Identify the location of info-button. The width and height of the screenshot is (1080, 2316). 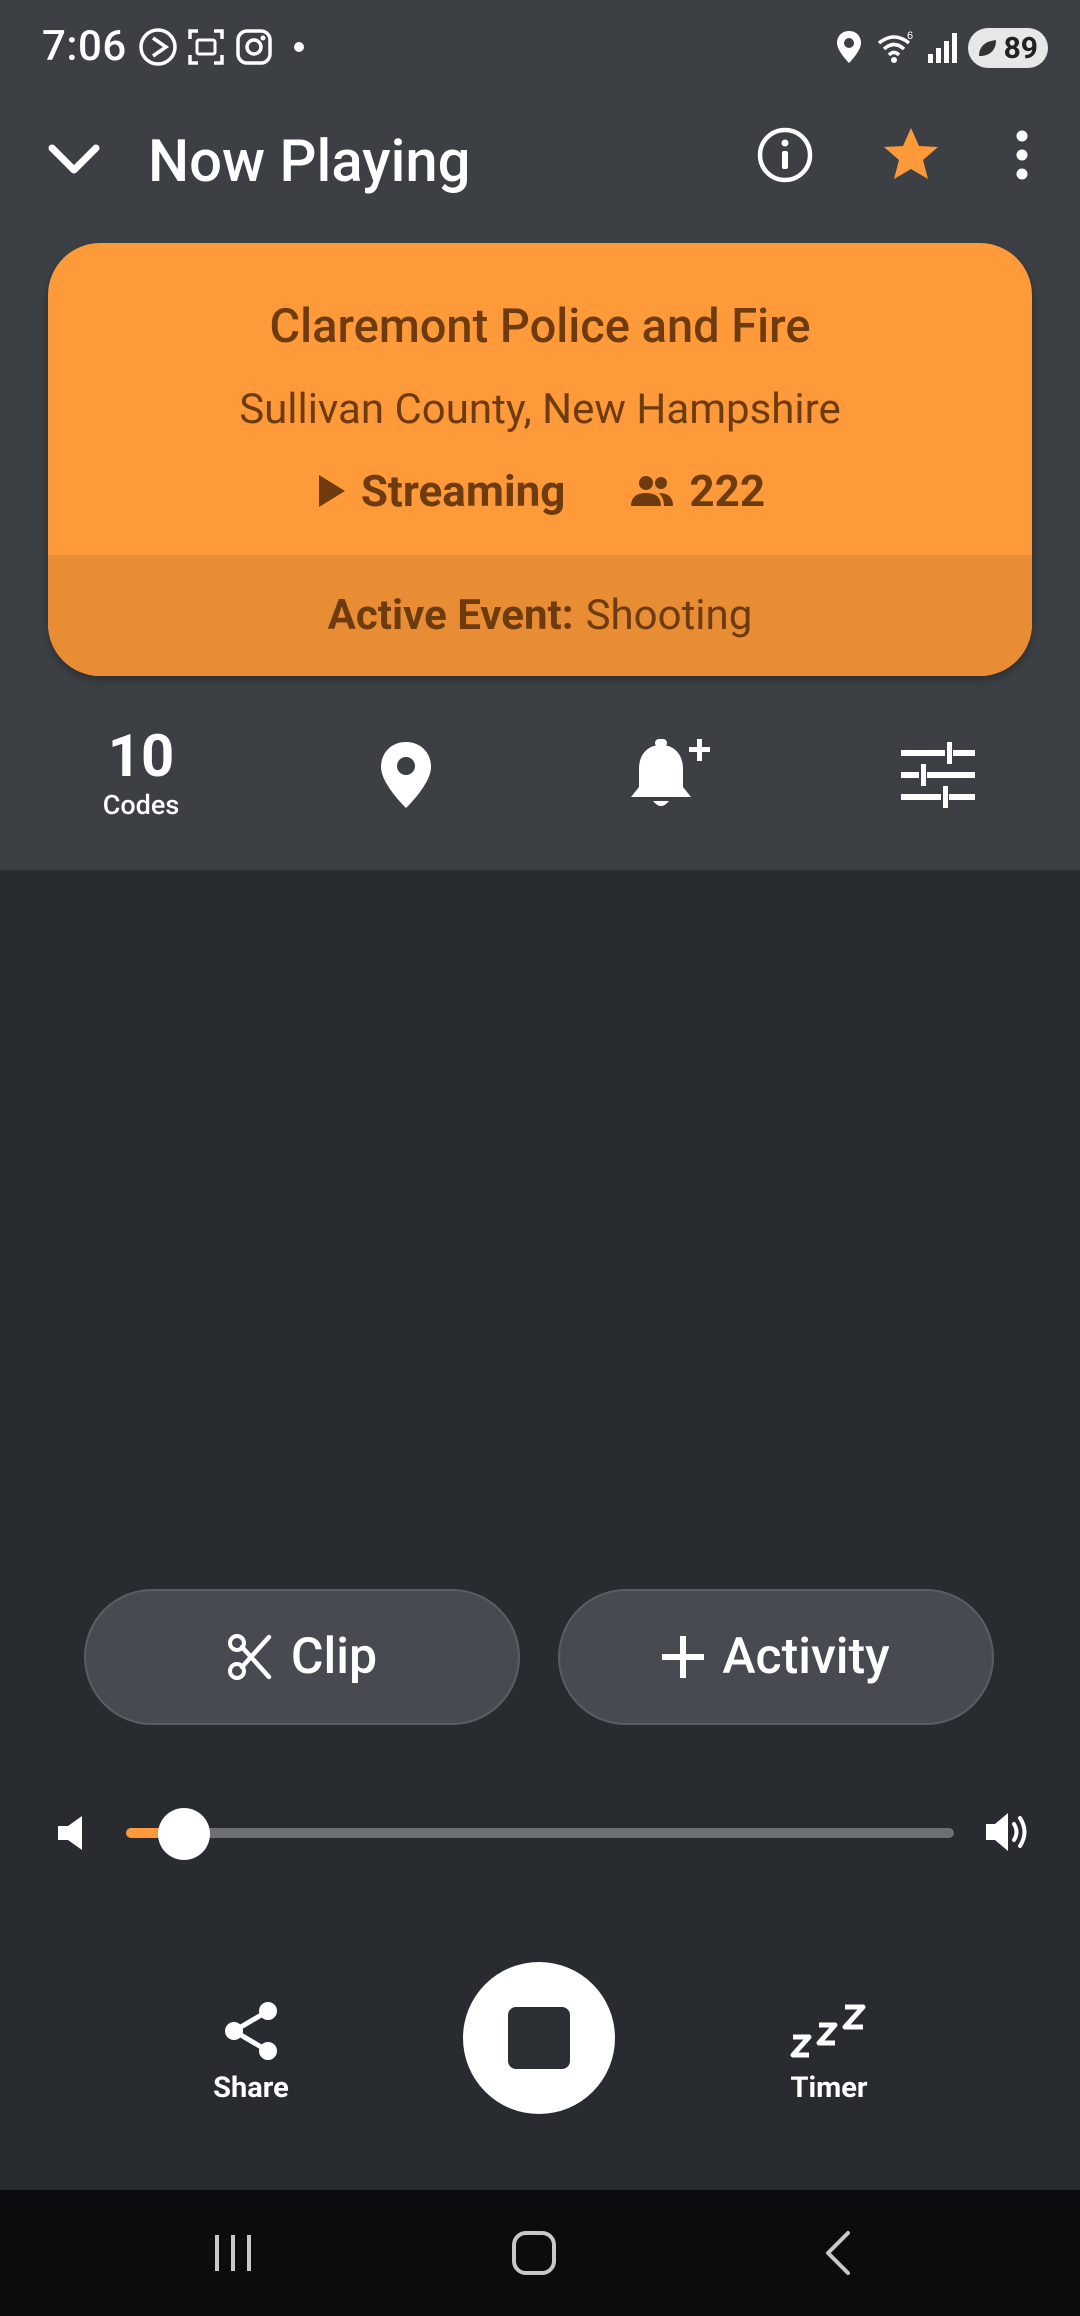
(785, 155).